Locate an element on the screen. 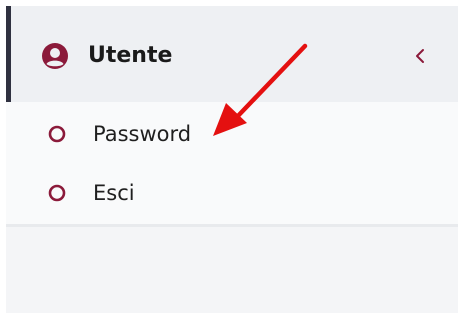  active-indicator-bar is located at coordinates (8, 54).